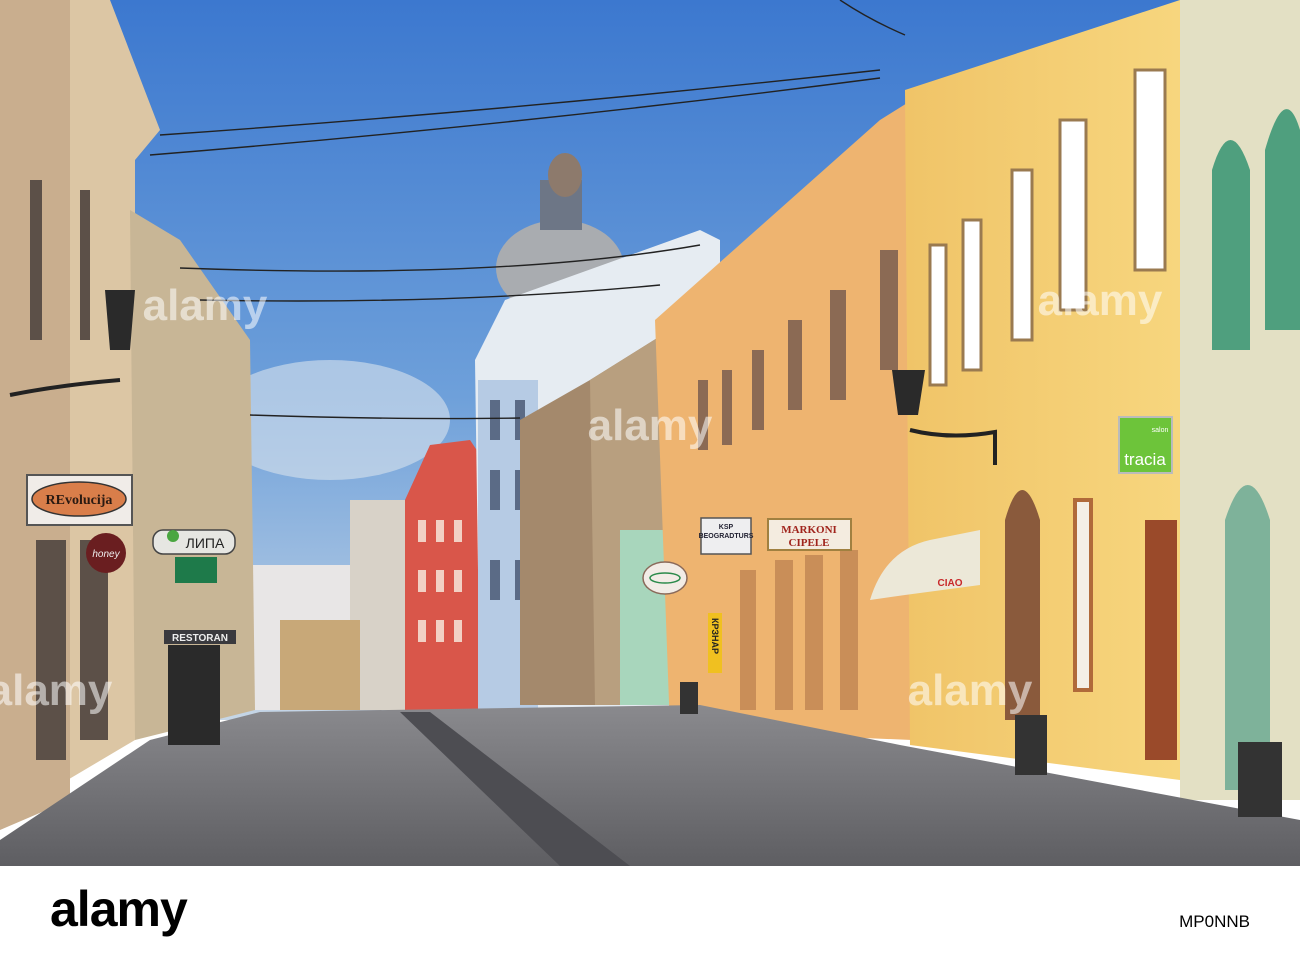 Image resolution: width=1300 pixels, height=956 pixels. Describe the element at coordinates (715, 636) in the screenshot. I see `krznar-sign-text: КРЗНАР` at that location.